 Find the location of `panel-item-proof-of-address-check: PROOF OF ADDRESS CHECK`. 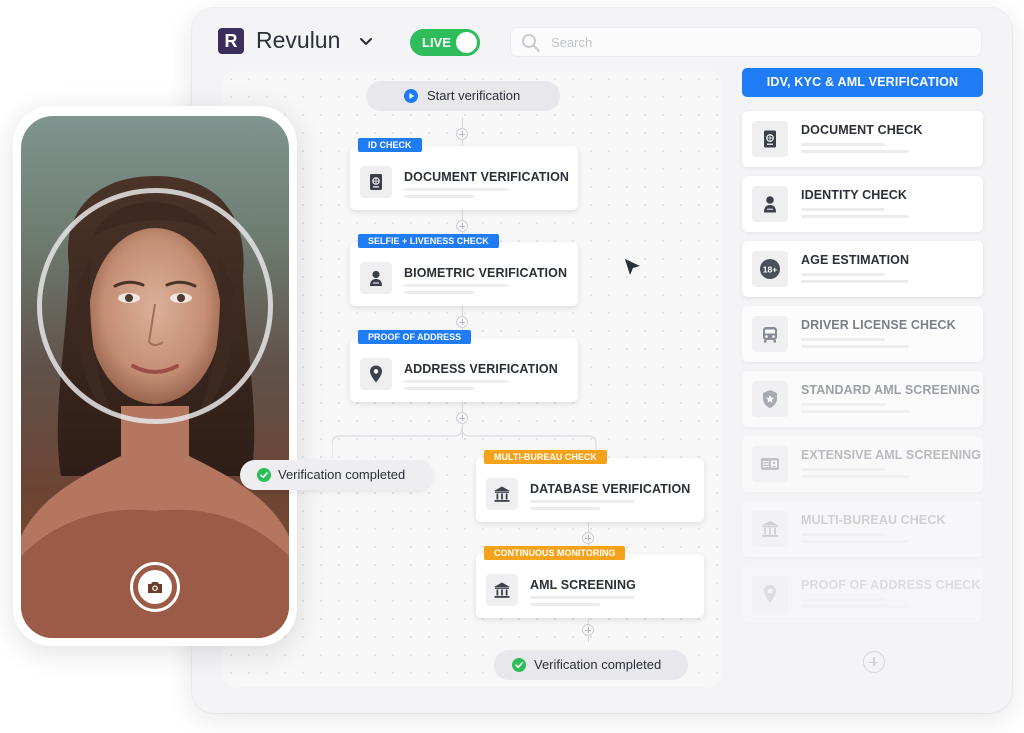

panel-item-proof-of-address-check: PROOF OF ADDRESS CHECK is located at coordinates (862, 594).